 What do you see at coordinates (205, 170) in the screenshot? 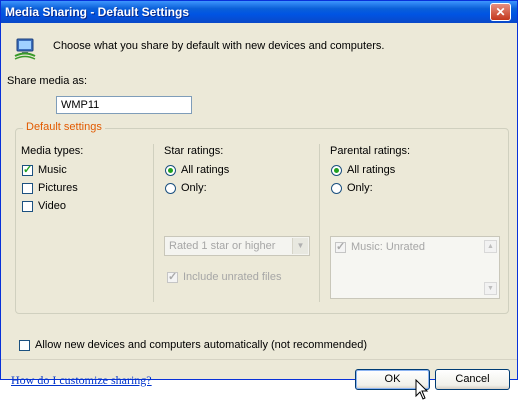
I see `star-all-ratings-label: All ratings` at bounding box center [205, 170].